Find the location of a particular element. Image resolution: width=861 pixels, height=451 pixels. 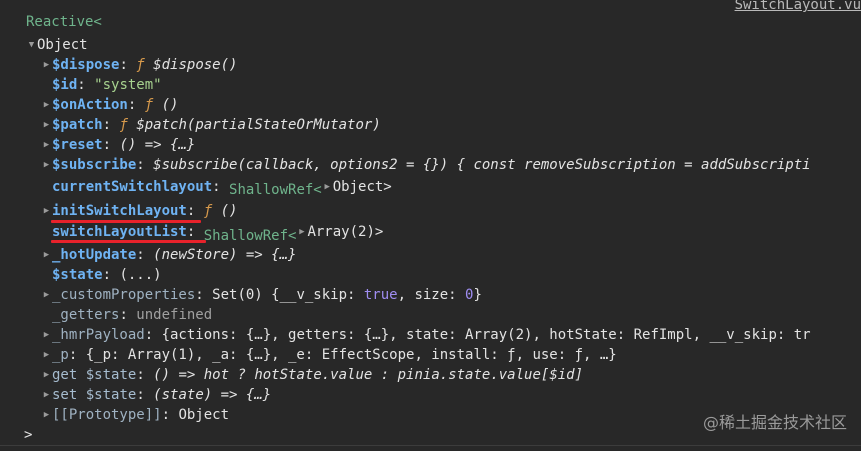

expanded-triangle-icon: ▼ is located at coordinates (31, 45).